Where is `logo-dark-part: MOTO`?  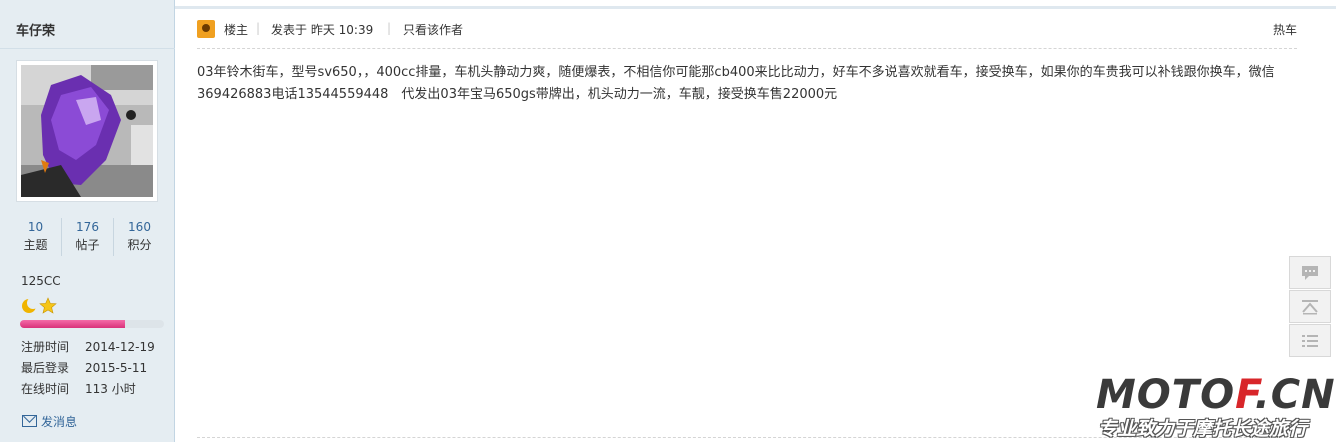
logo-dark-part: MOTO is located at coordinates (1166, 395).